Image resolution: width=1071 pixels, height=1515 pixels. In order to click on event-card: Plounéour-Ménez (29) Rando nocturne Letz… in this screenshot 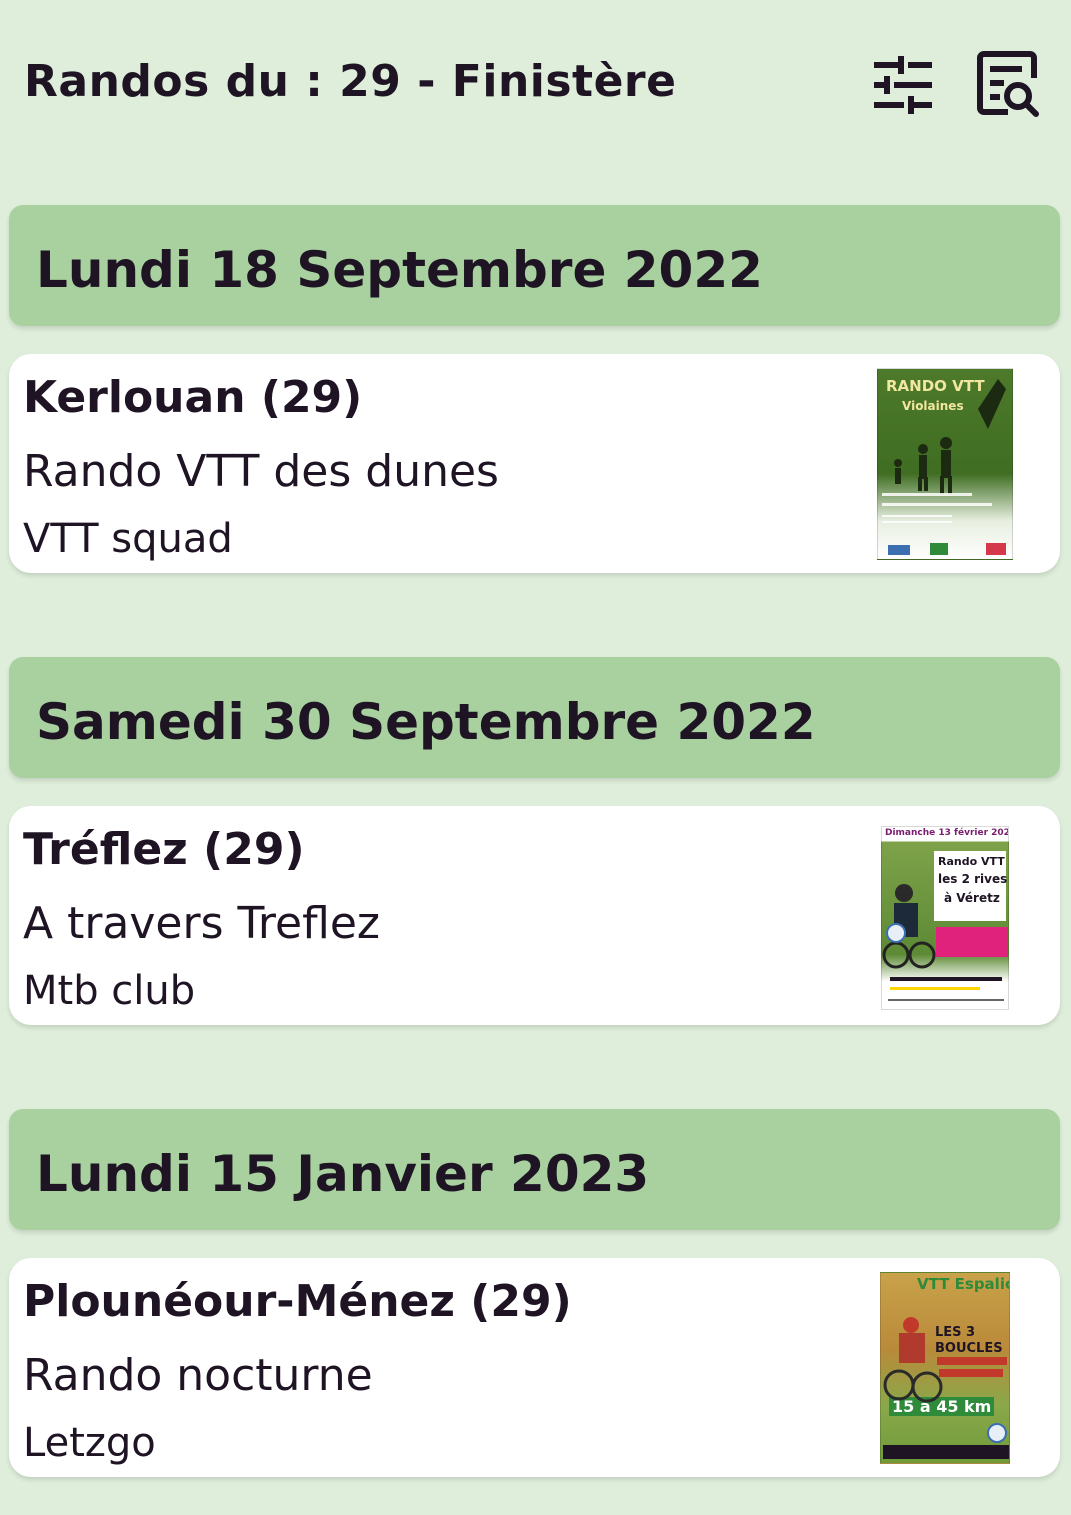, I will do `click(534, 1367)`.